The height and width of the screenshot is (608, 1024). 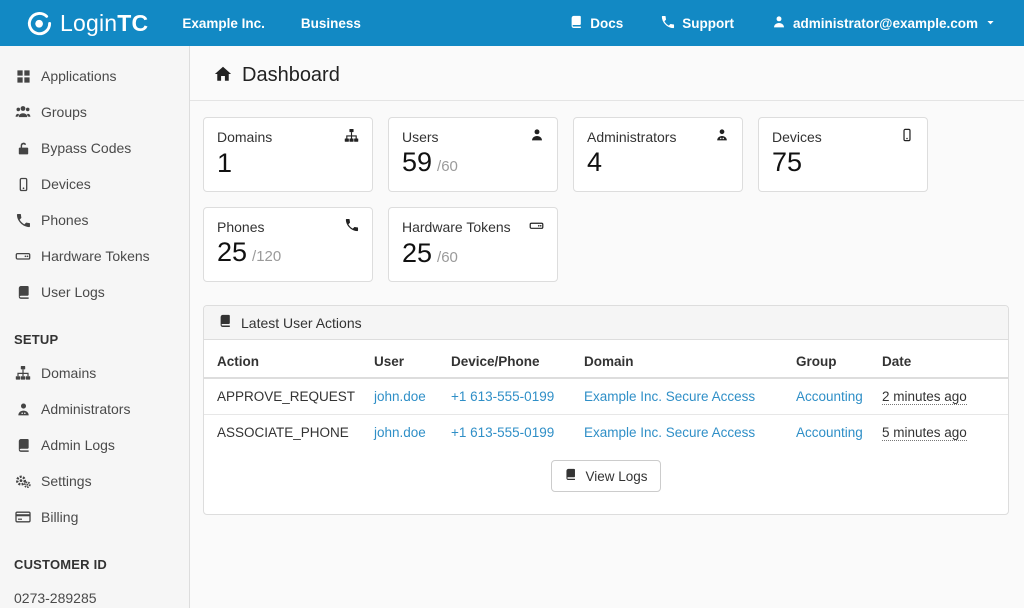 I want to click on stat-card-users: Users 59 /60, so click(x=473, y=154).